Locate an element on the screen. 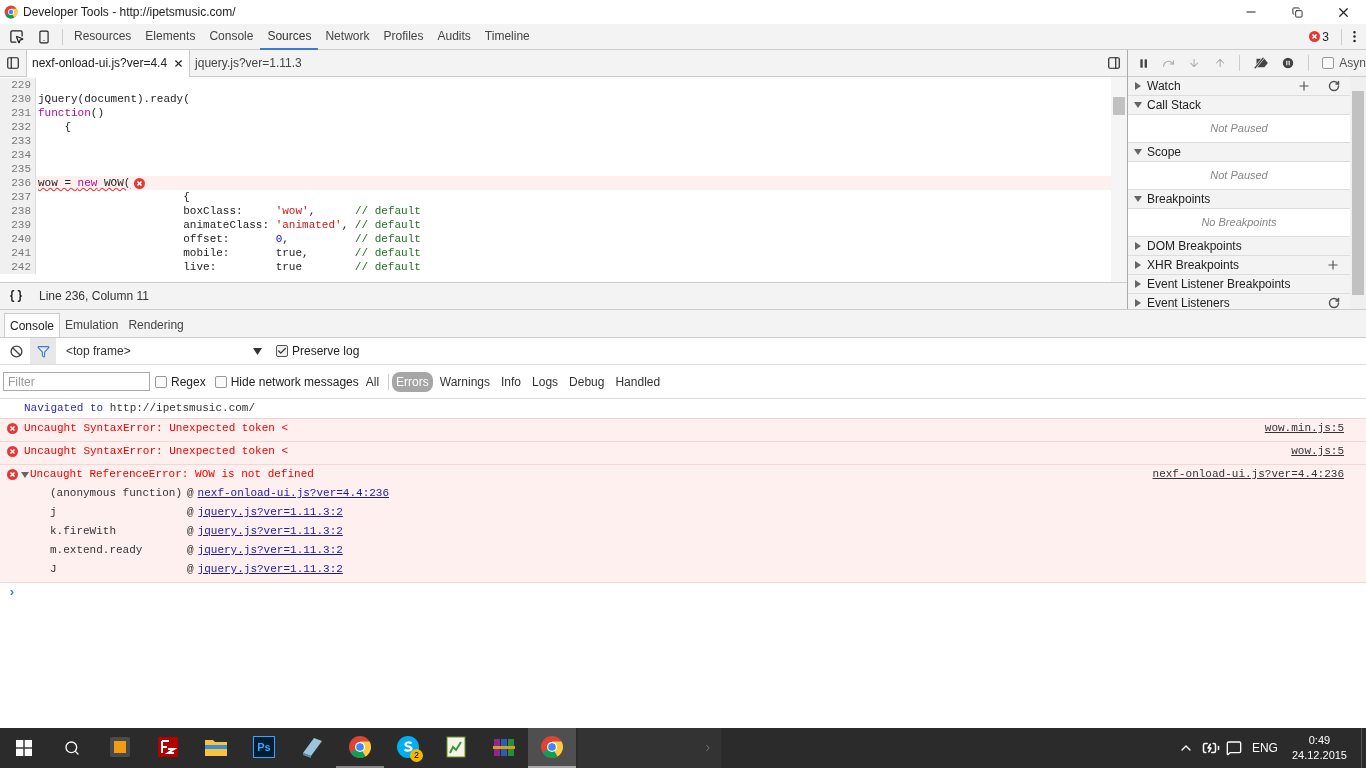  stack-link: nexf-onload-ui.js?ver=4.4:236 is located at coordinates (293, 493).